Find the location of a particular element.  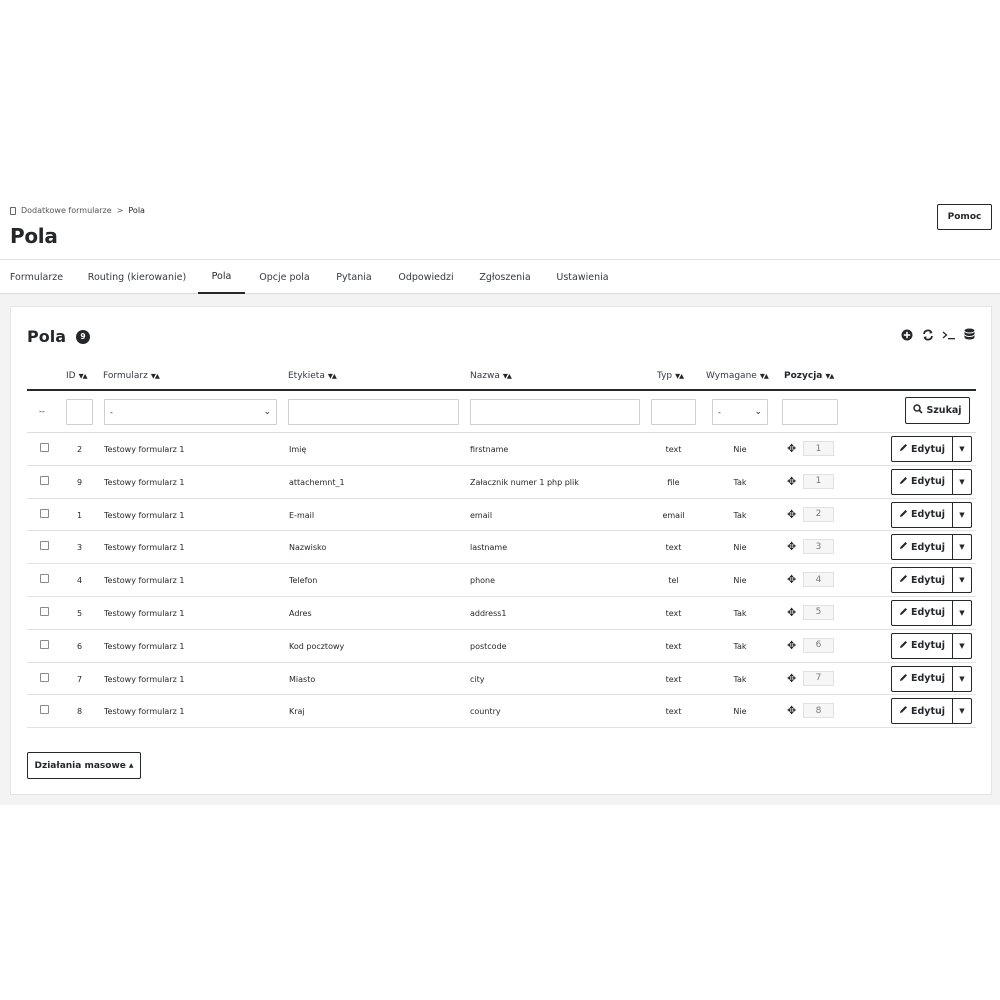

filter-id-input is located at coordinates (79, 412).